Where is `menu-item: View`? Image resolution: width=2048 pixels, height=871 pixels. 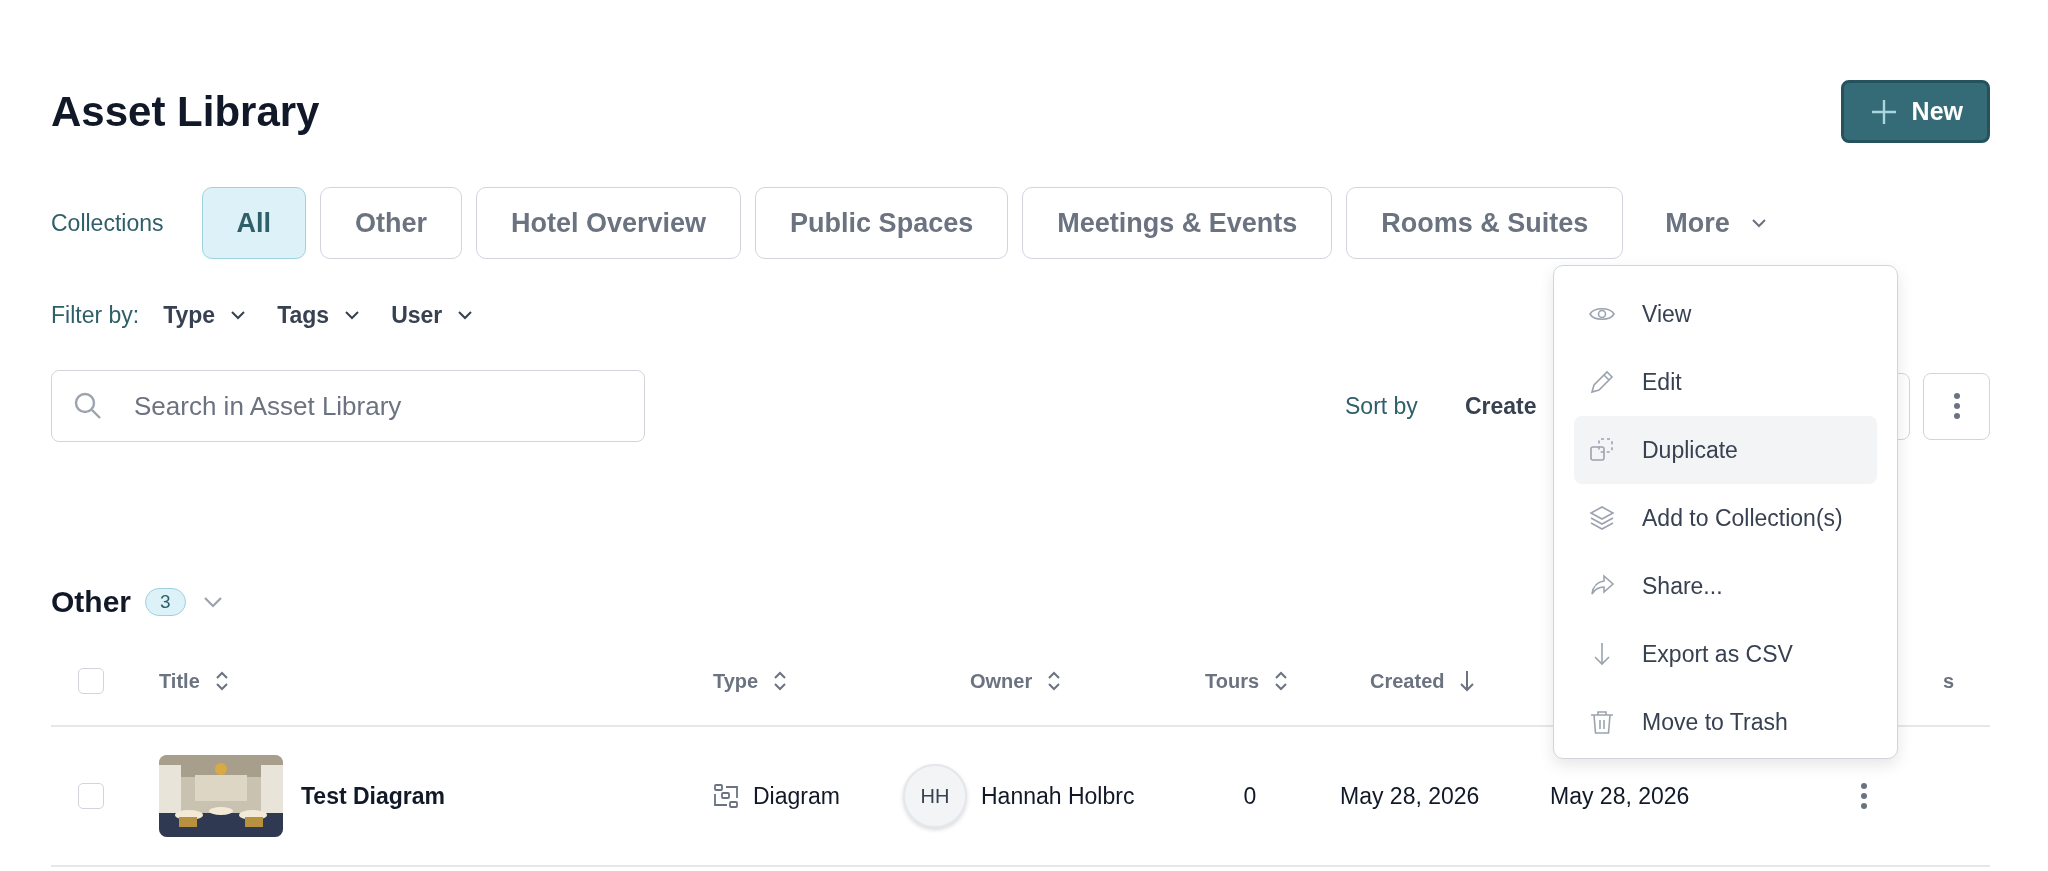
menu-item: View is located at coordinates (1725, 314).